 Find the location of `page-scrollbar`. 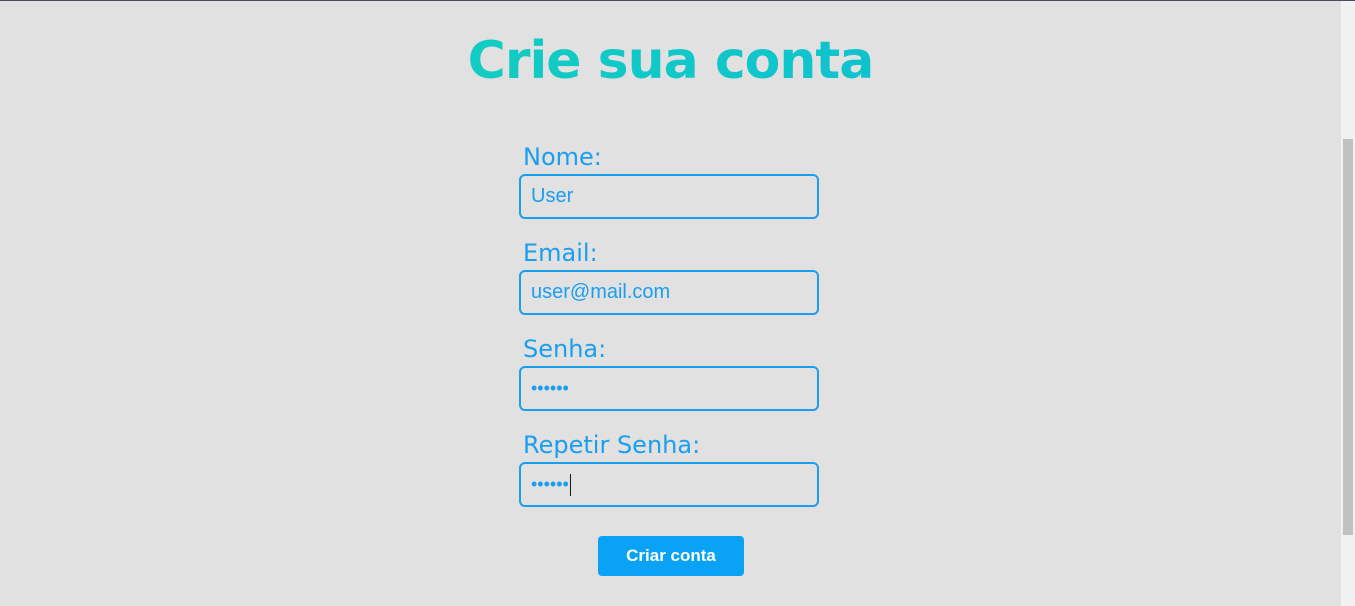

page-scrollbar is located at coordinates (1348, 303).